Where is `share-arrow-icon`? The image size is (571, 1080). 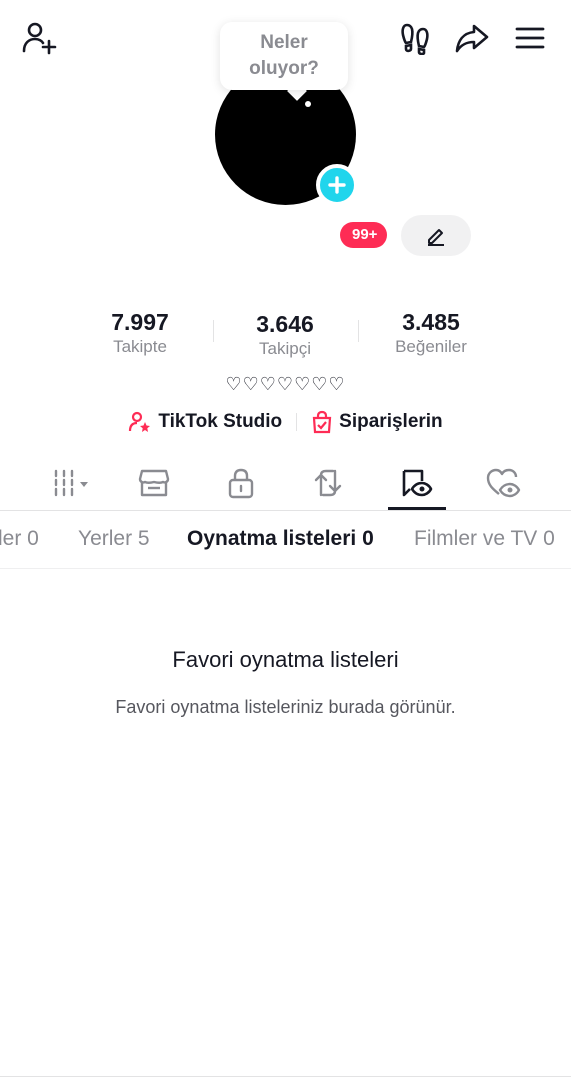
share-arrow-icon is located at coordinates (472, 38).